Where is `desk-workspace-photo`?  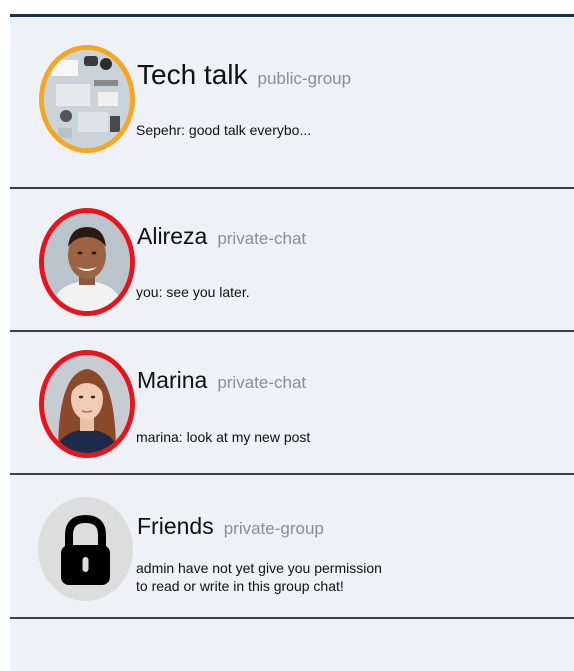 desk-workspace-photo is located at coordinates (87, 99).